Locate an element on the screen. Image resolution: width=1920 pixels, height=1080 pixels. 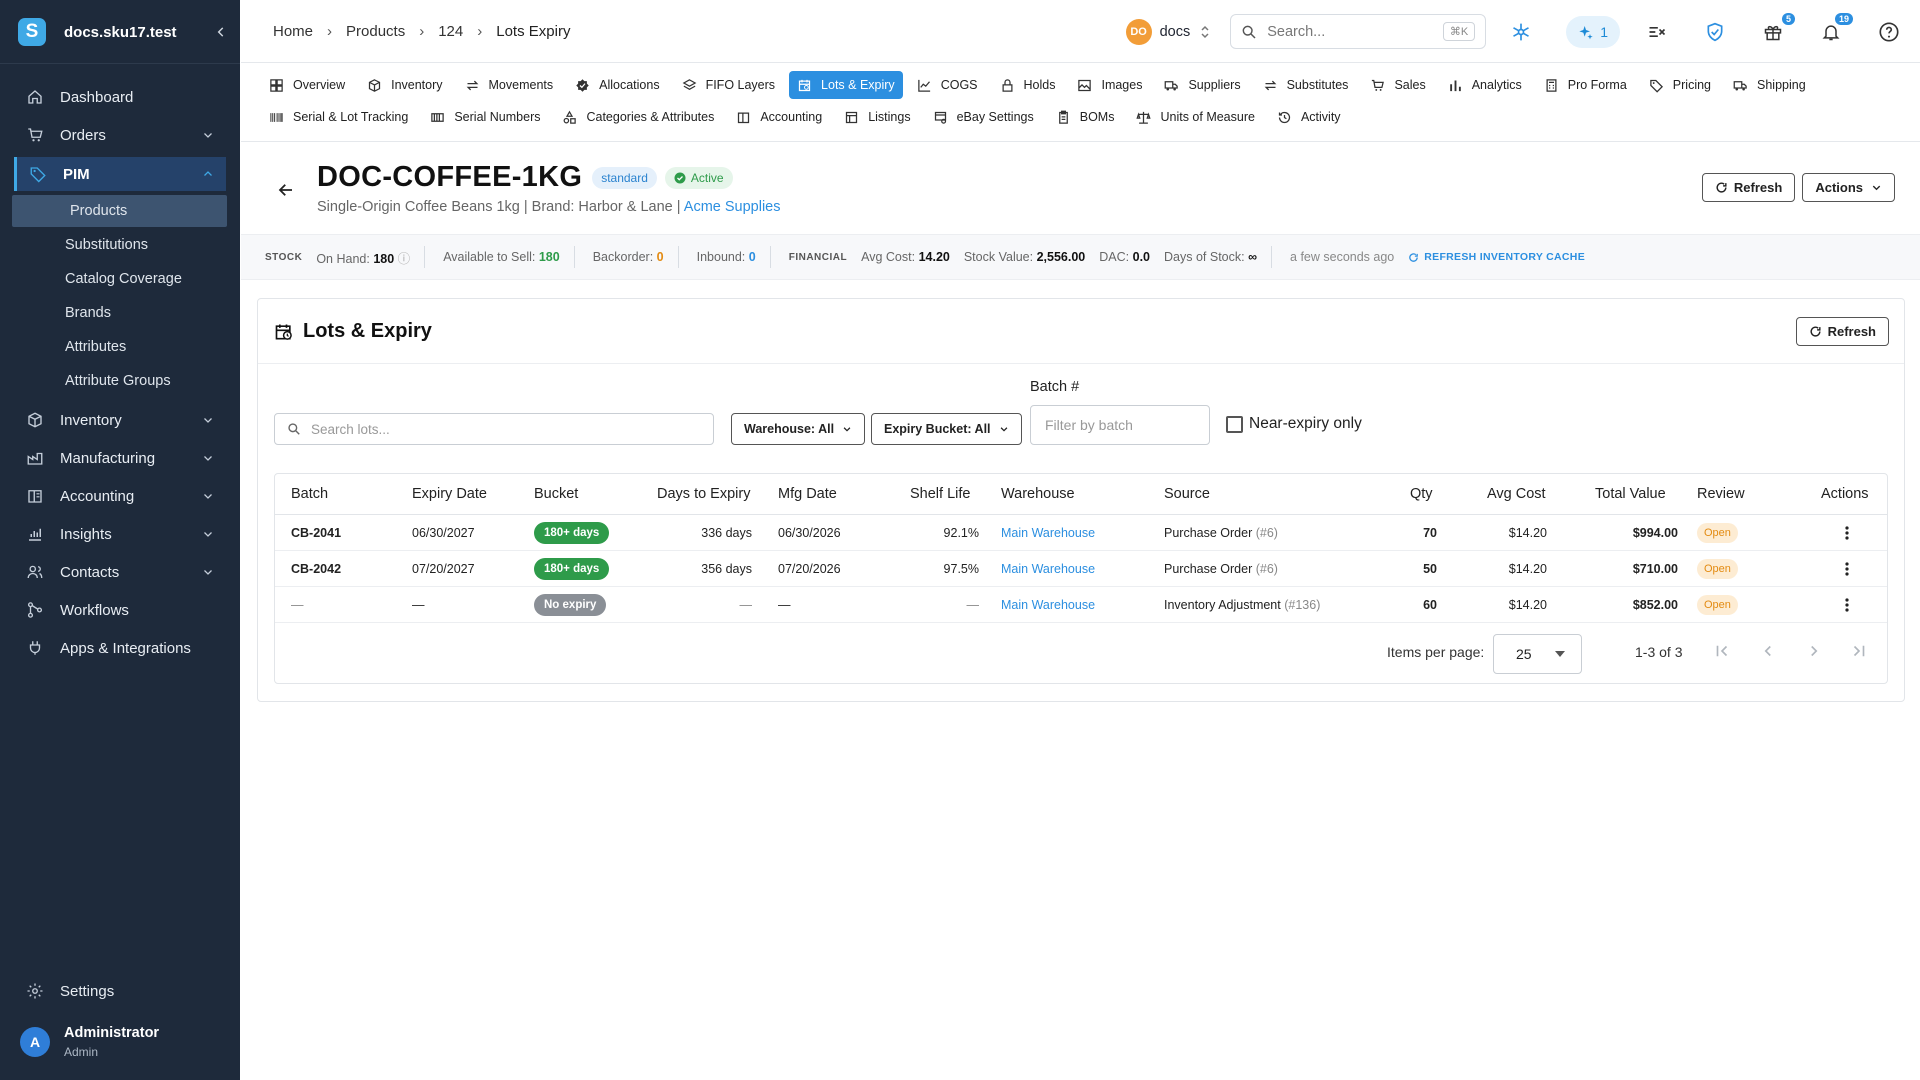
sidebar-item-manufacturing: Manufacturing is located at coordinates (120, 458).